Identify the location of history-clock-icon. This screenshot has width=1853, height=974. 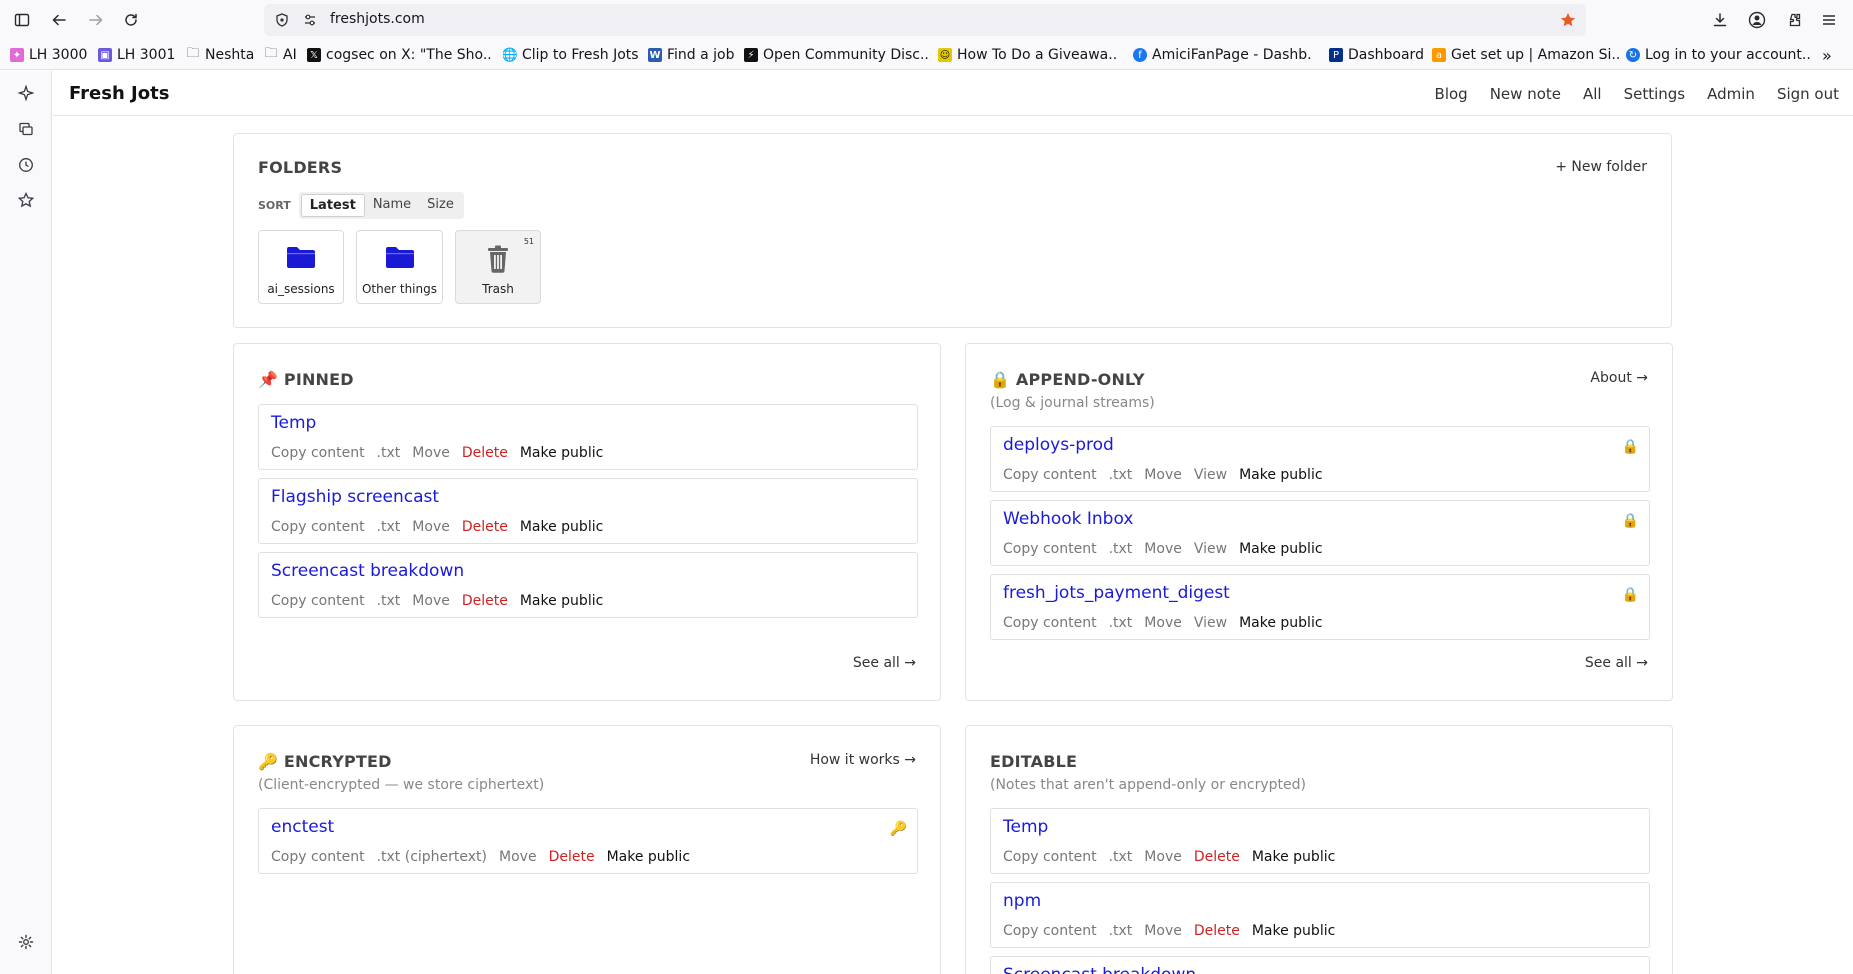
(26, 165).